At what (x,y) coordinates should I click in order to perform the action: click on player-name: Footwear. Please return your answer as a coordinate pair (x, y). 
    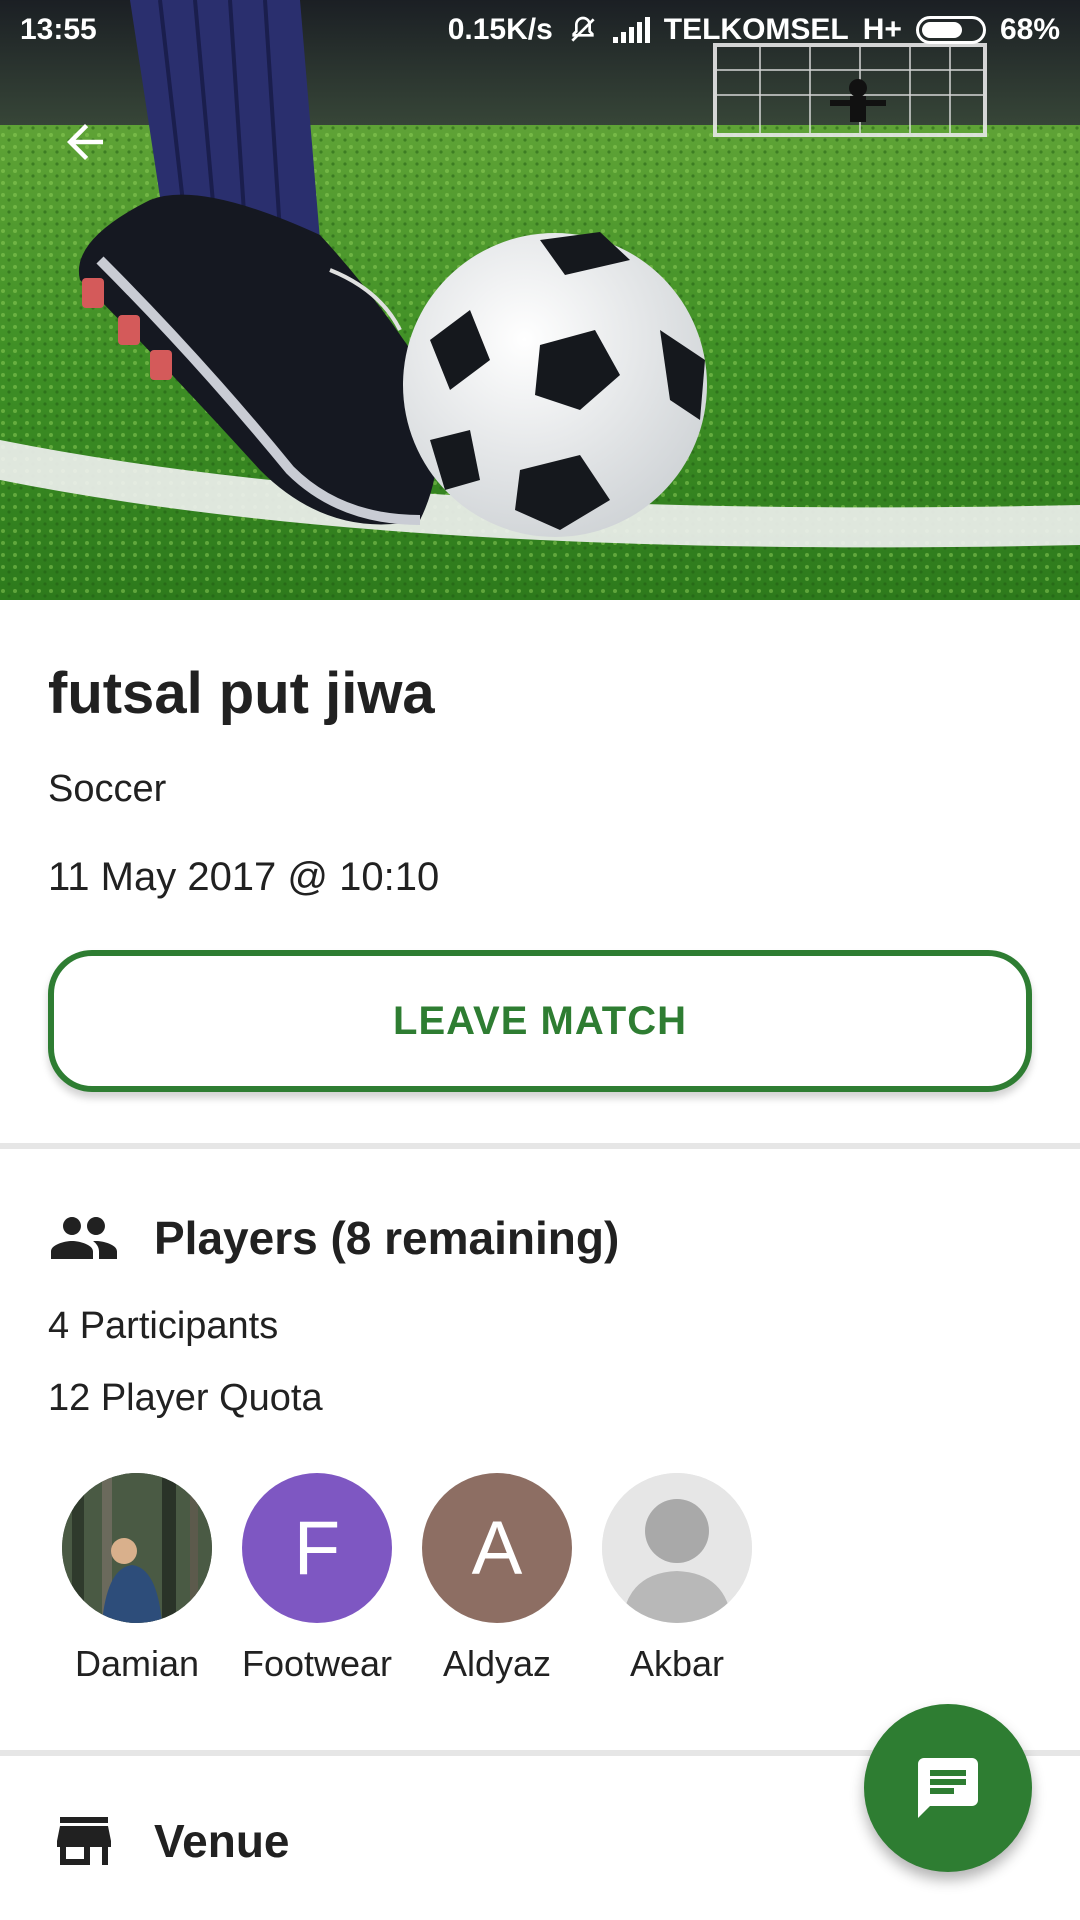
    Looking at the image, I should click on (317, 1663).